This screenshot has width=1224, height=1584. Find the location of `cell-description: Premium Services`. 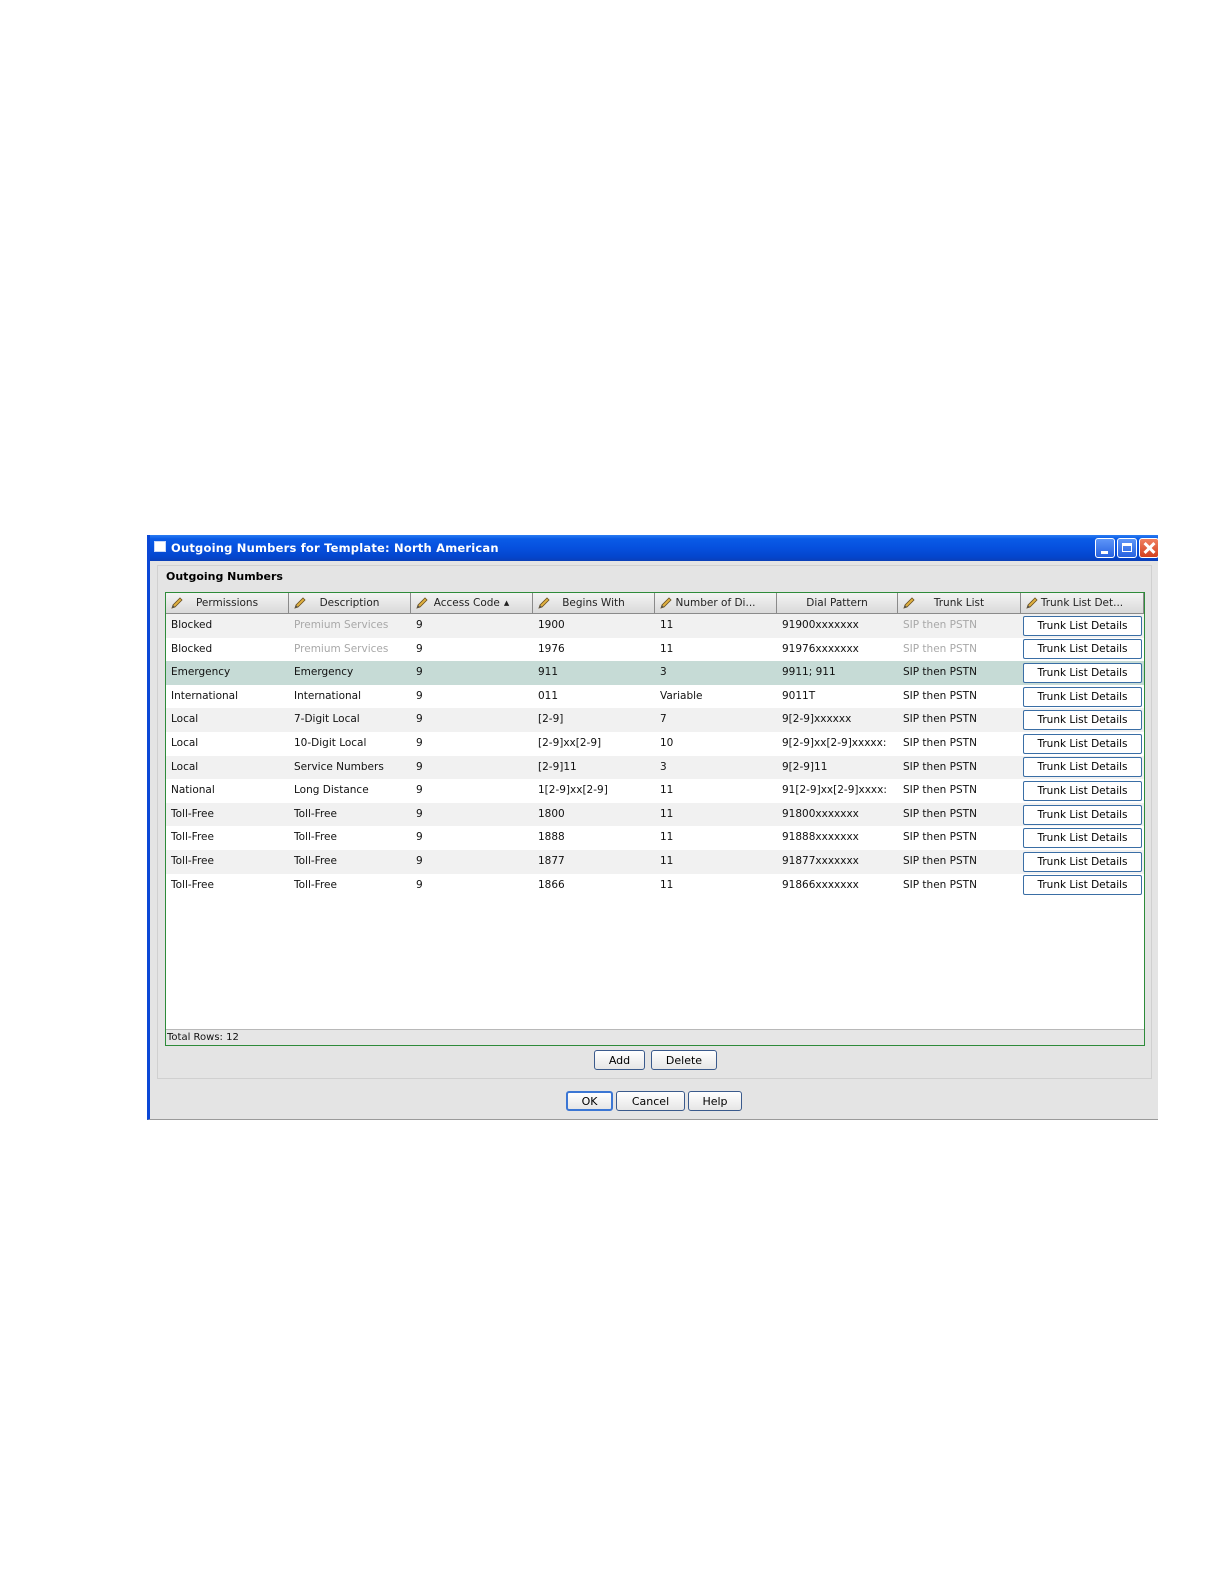

cell-description: Premium Services is located at coordinates (350, 626).